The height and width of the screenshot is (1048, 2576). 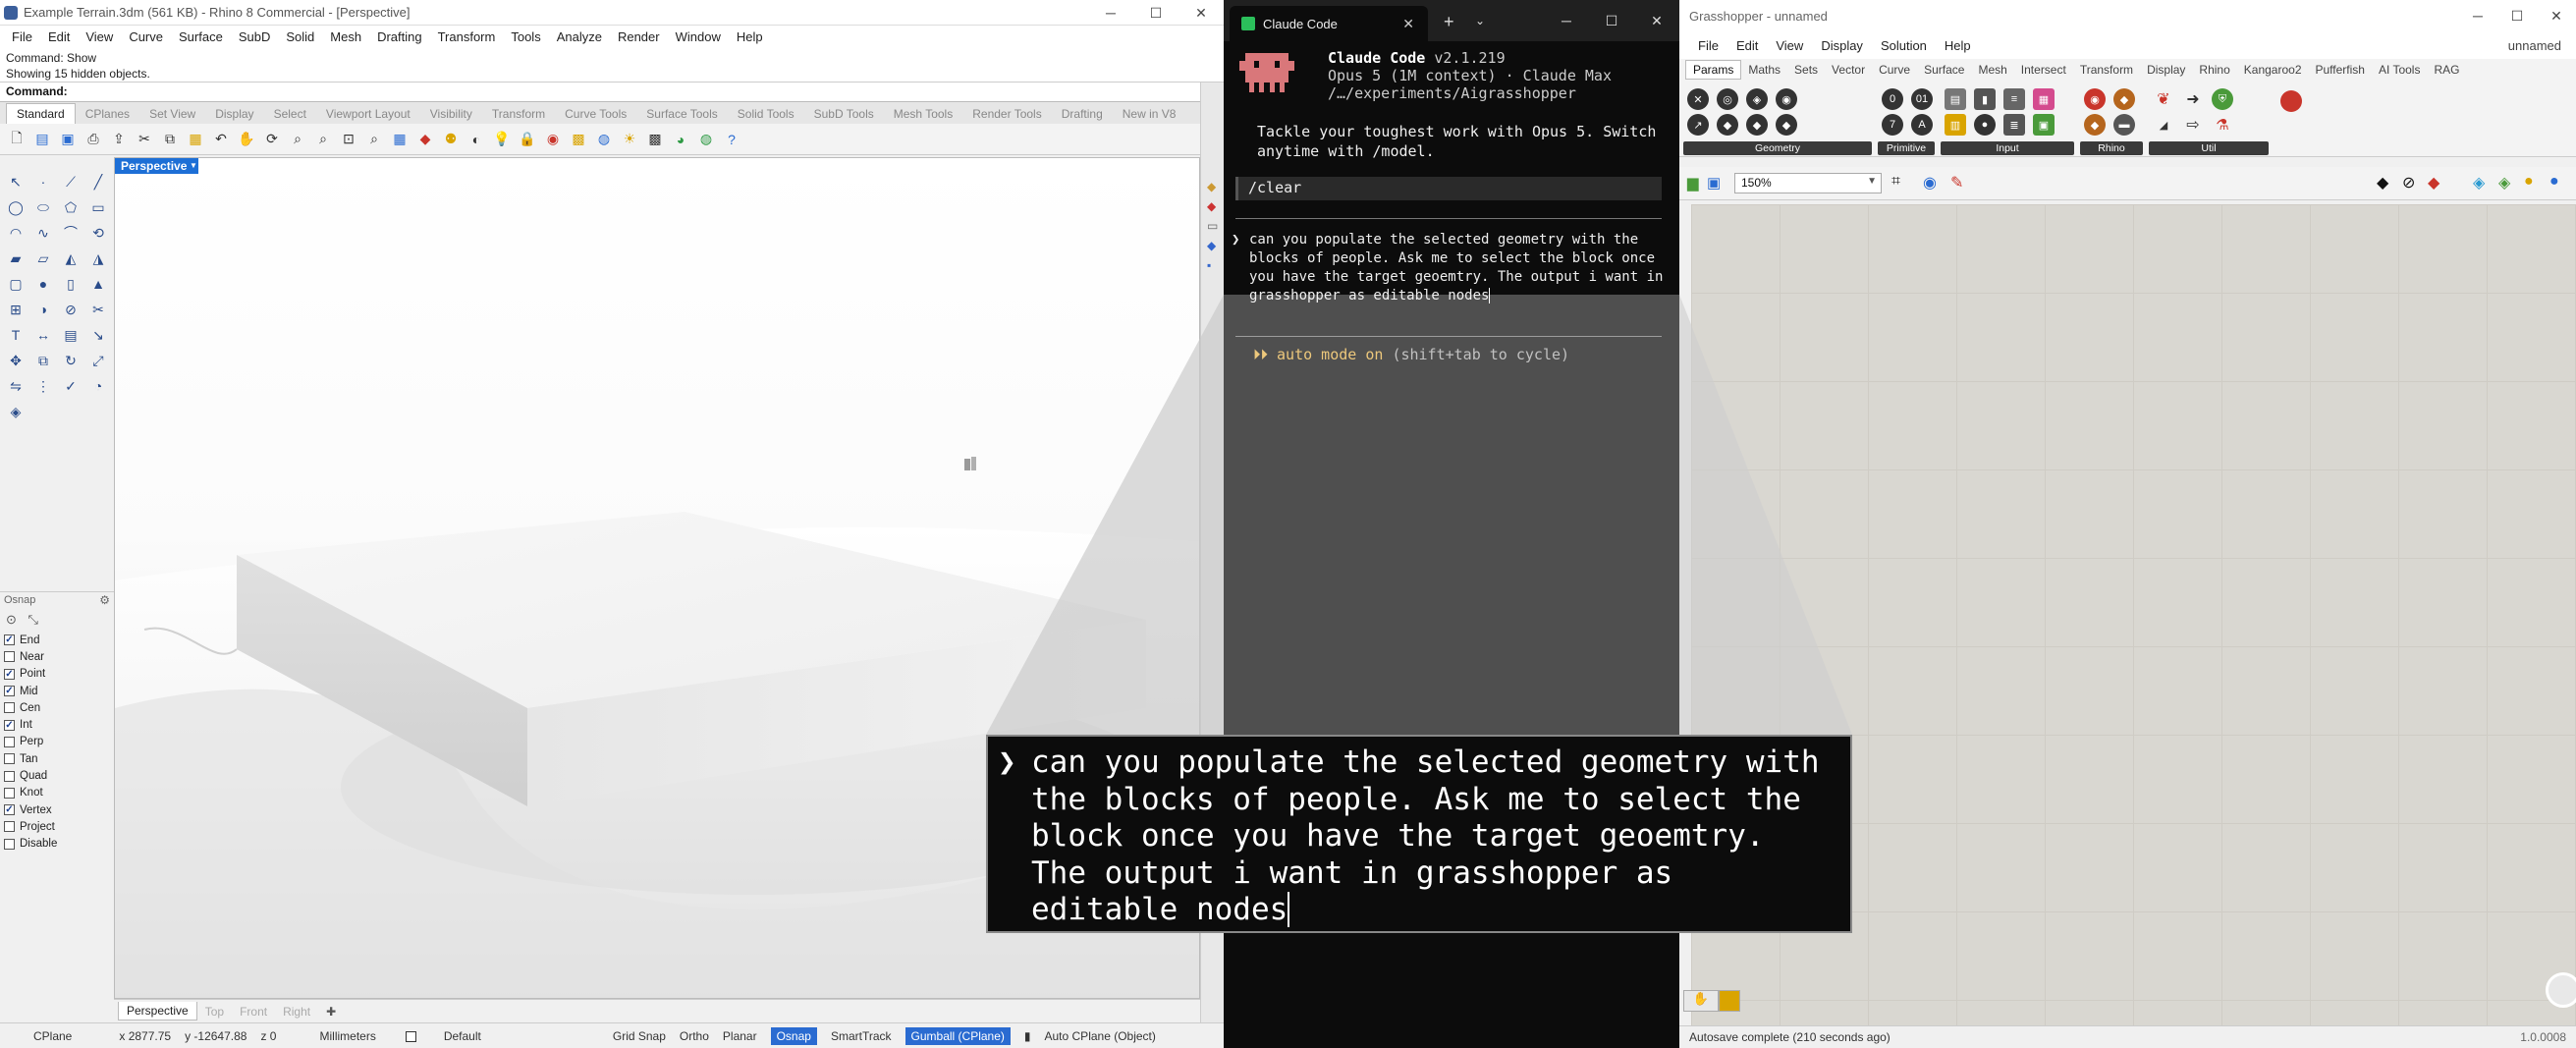 What do you see at coordinates (1611, 20) in the screenshot?
I see `maximize-icon: ☐` at bounding box center [1611, 20].